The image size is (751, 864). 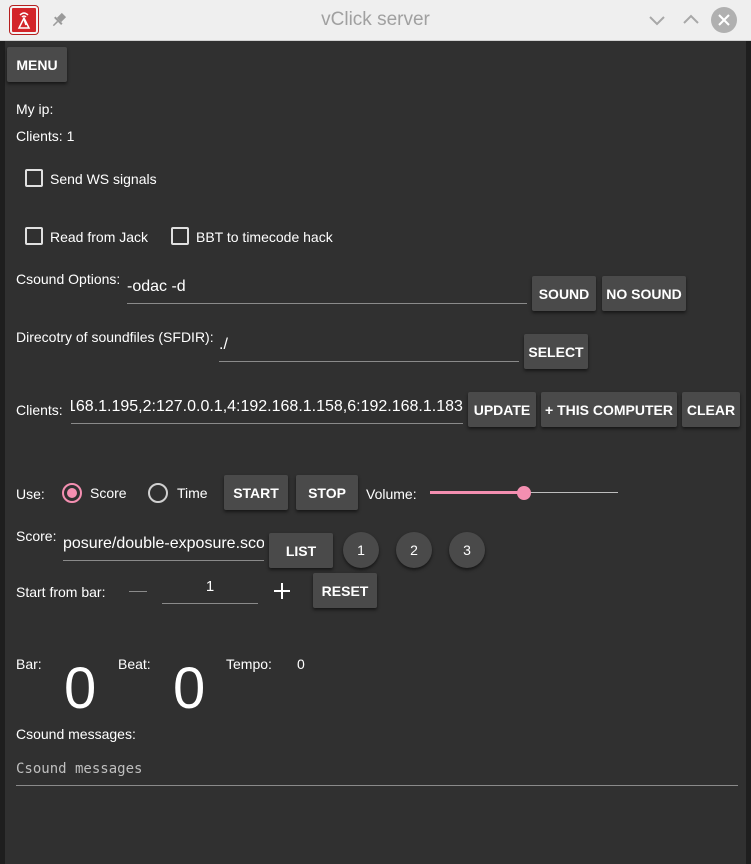 What do you see at coordinates (724, 20) in the screenshot?
I see `close-icon` at bounding box center [724, 20].